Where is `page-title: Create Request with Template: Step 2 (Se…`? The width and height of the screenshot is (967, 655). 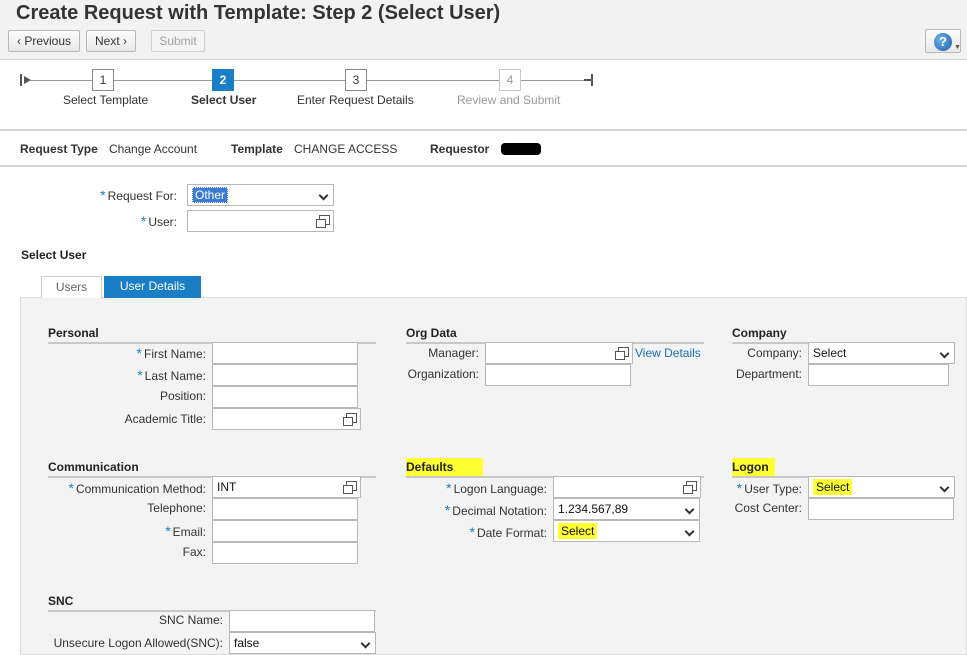 page-title: Create Request with Template: Step 2 (Se… is located at coordinates (258, 13).